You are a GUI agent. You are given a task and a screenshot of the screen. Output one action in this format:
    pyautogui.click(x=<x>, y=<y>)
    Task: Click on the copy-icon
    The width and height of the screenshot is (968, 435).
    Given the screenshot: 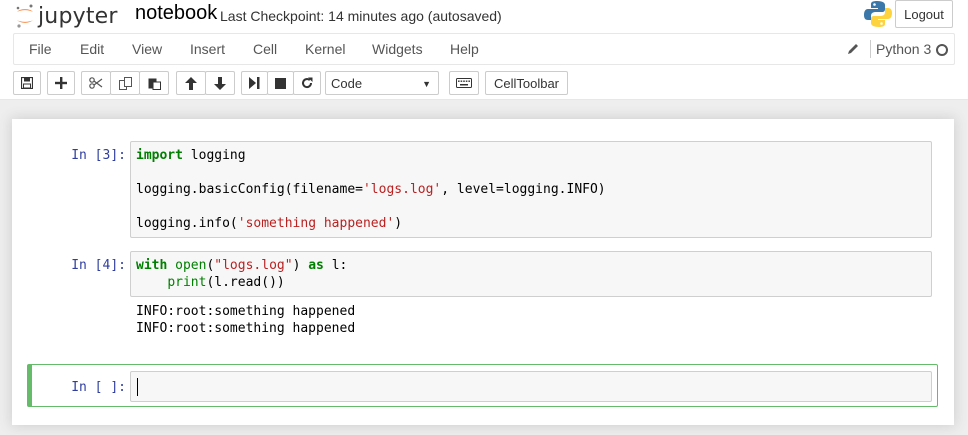 What is the action you would take?
    pyautogui.click(x=125, y=83)
    